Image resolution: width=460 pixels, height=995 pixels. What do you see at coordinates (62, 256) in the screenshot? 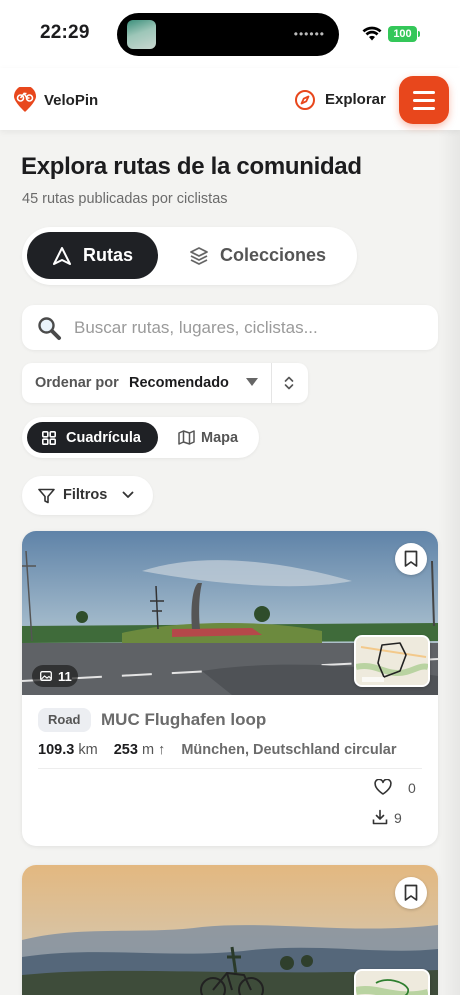
I see `route-triangle-icon` at bounding box center [62, 256].